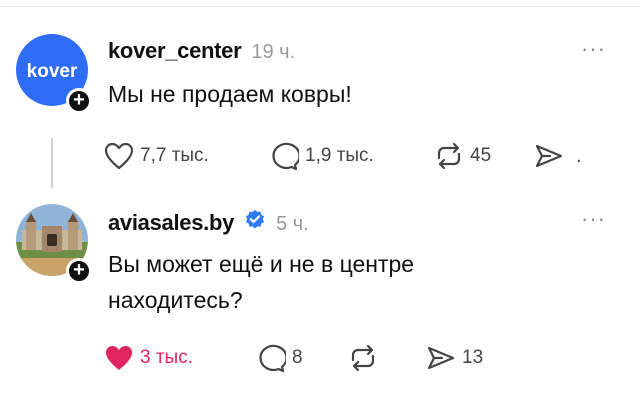 The image size is (640, 411). What do you see at coordinates (473, 357) in the screenshot?
I see `share-count: 13` at bounding box center [473, 357].